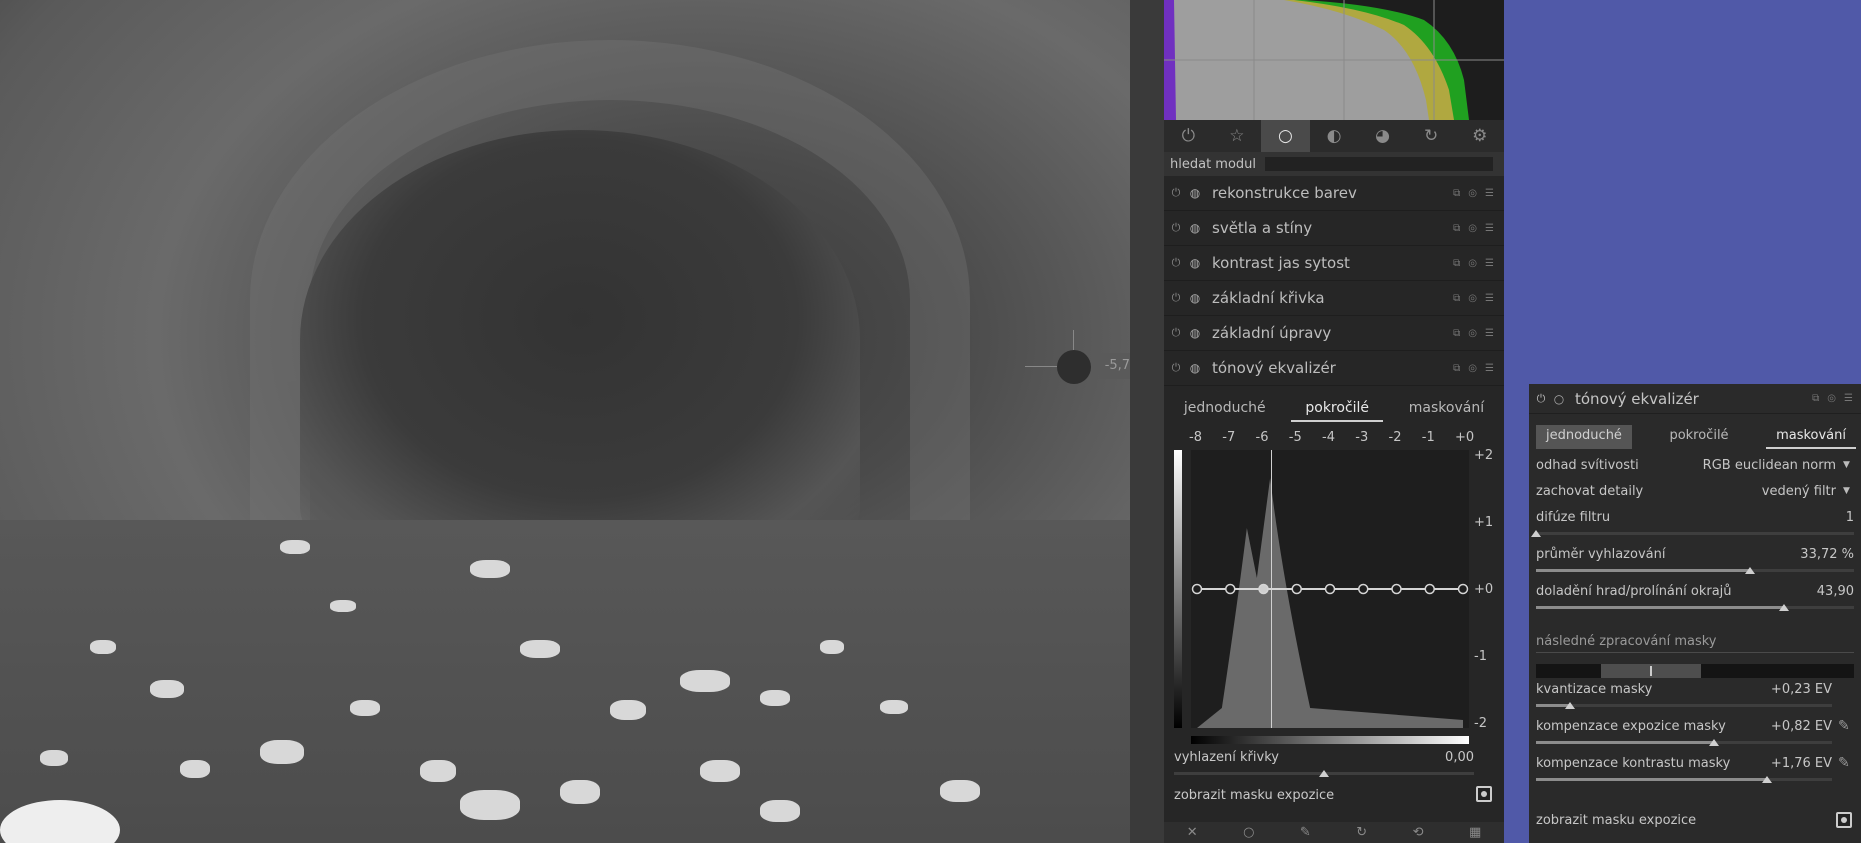  I want to click on module-search-input, so click(1379, 164).